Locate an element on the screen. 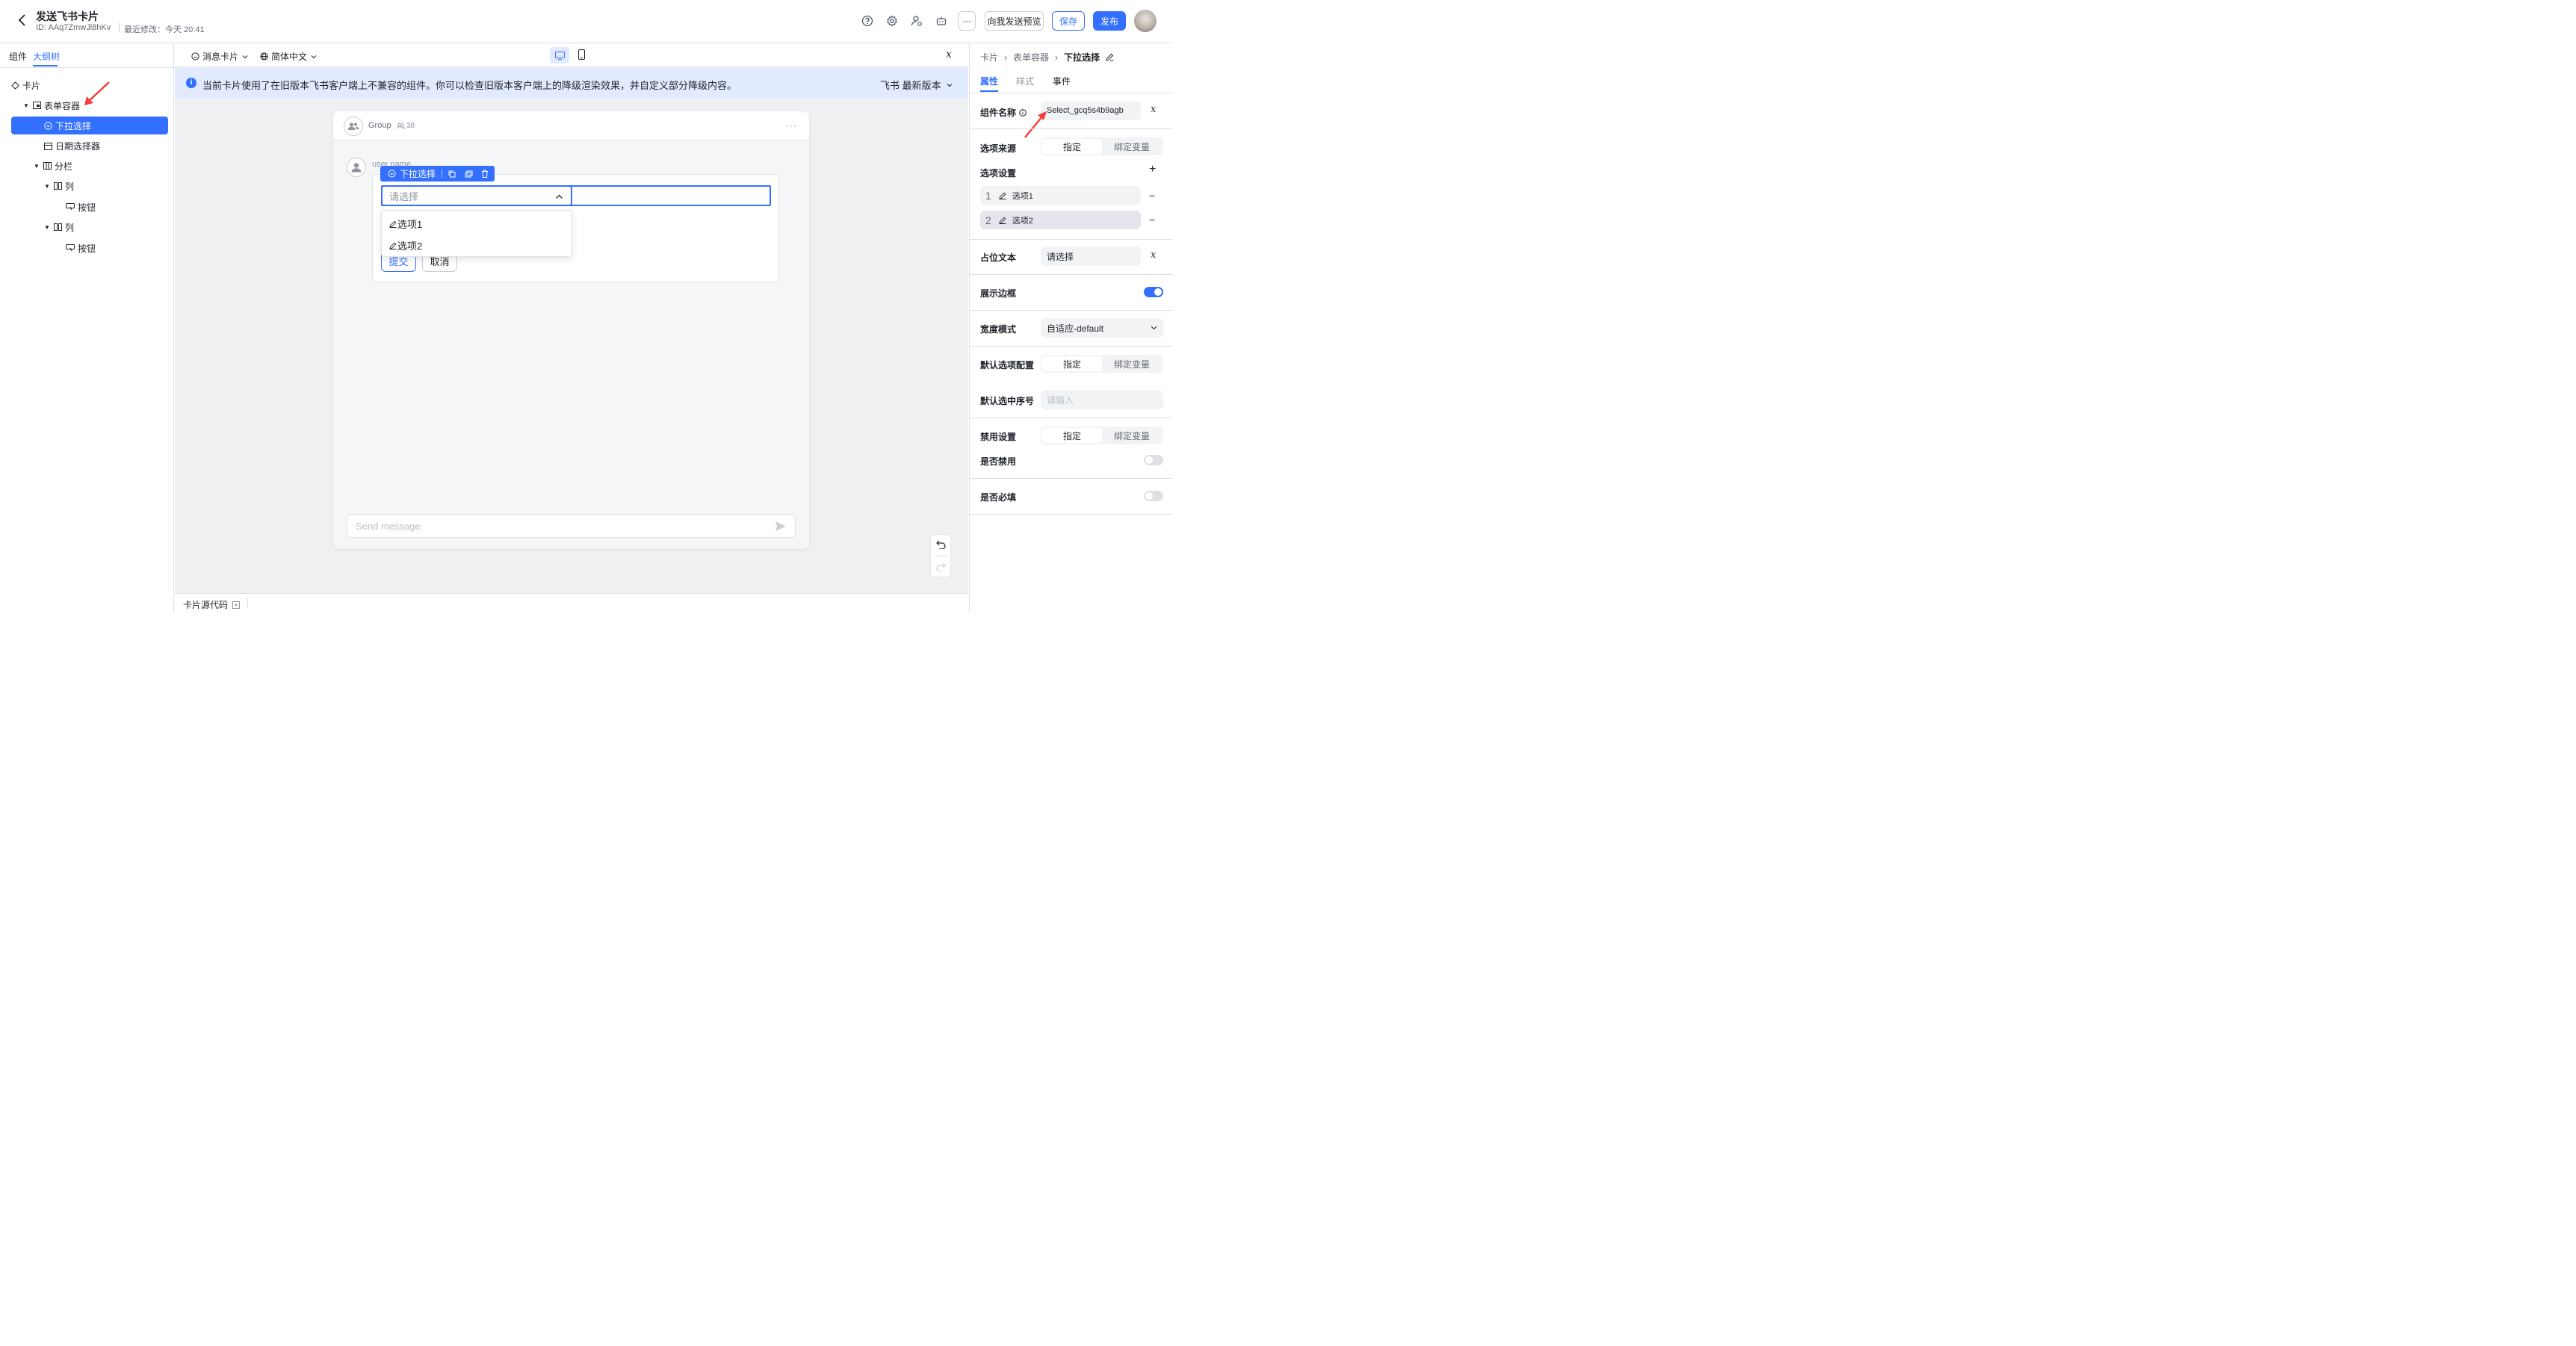 The width and height of the screenshot is (2576, 1346). tree-item-columns: ▼ 分栏 is located at coordinates (52, 166).